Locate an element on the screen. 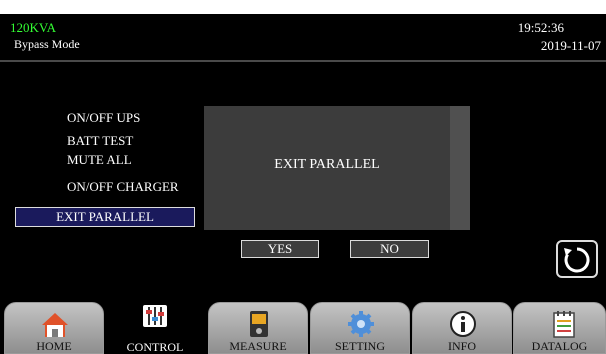 The height and width of the screenshot is (354, 606). info-icon is located at coordinates (463, 324).